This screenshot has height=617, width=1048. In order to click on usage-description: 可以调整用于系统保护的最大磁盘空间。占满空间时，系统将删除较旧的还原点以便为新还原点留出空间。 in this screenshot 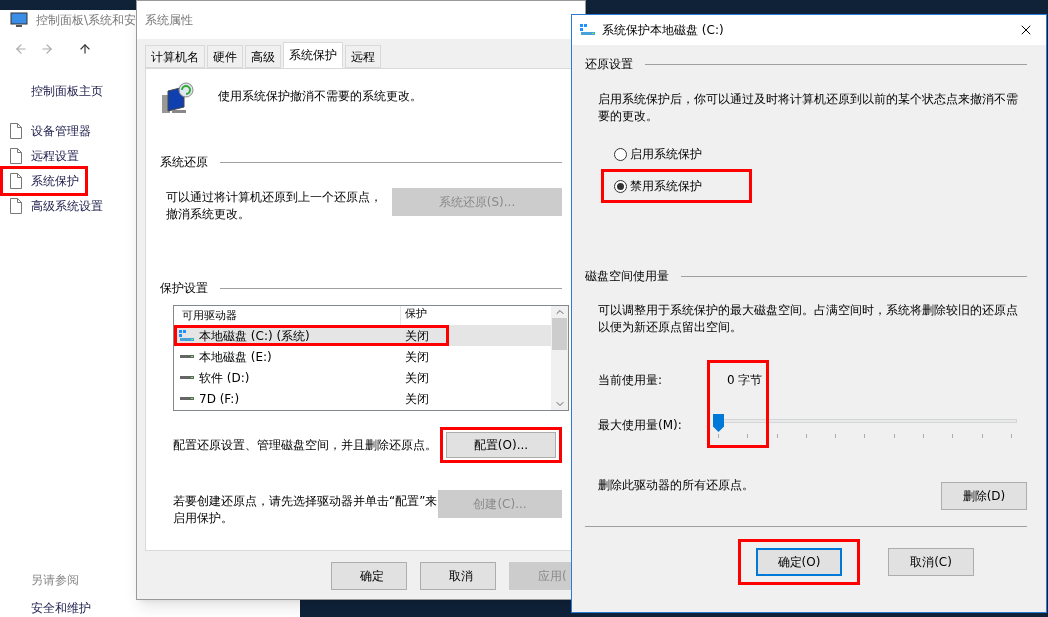, I will do `click(808, 319)`.